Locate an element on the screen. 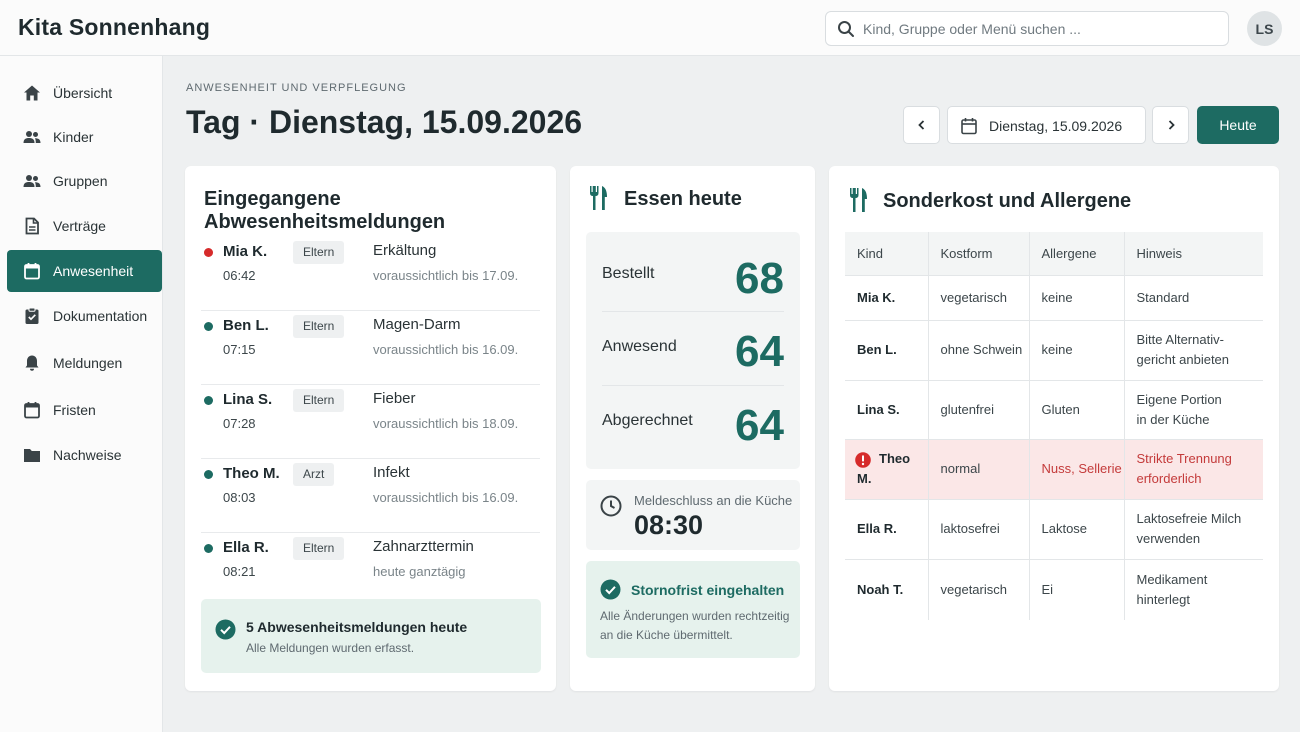 The image size is (1300, 732). sidebar-item-nachweise: Nachweise is located at coordinates (84, 455).